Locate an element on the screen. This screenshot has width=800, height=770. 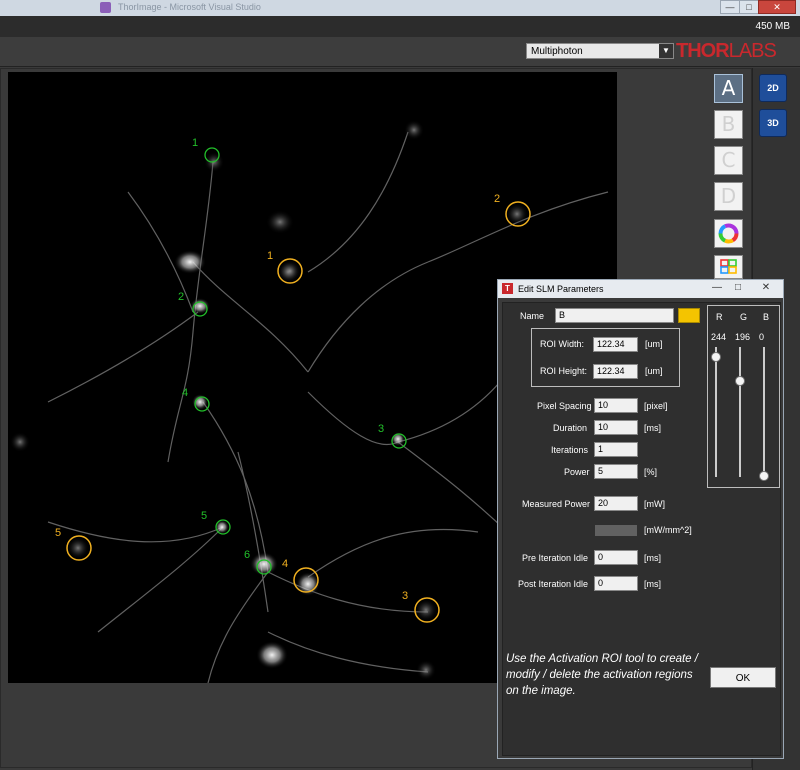
close-button: ✕ is located at coordinates (777, 7).